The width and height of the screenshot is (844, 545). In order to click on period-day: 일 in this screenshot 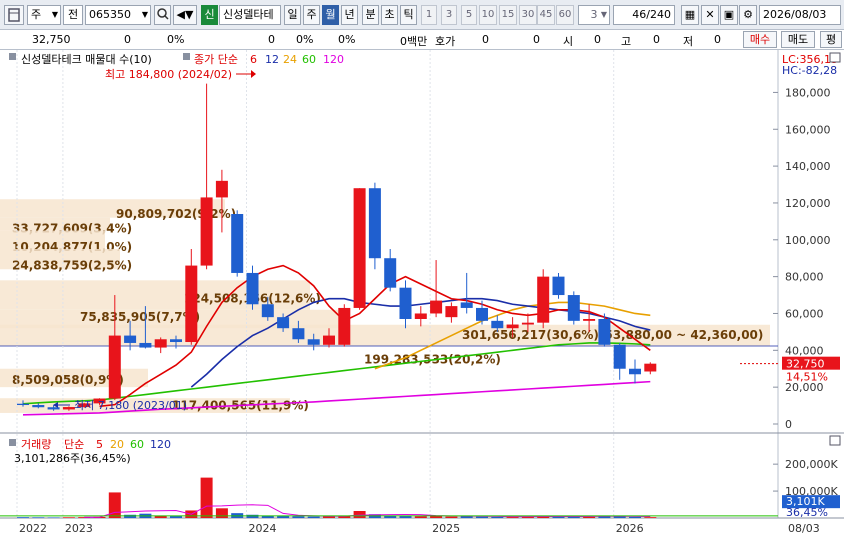, I will do `click(292, 15)`.